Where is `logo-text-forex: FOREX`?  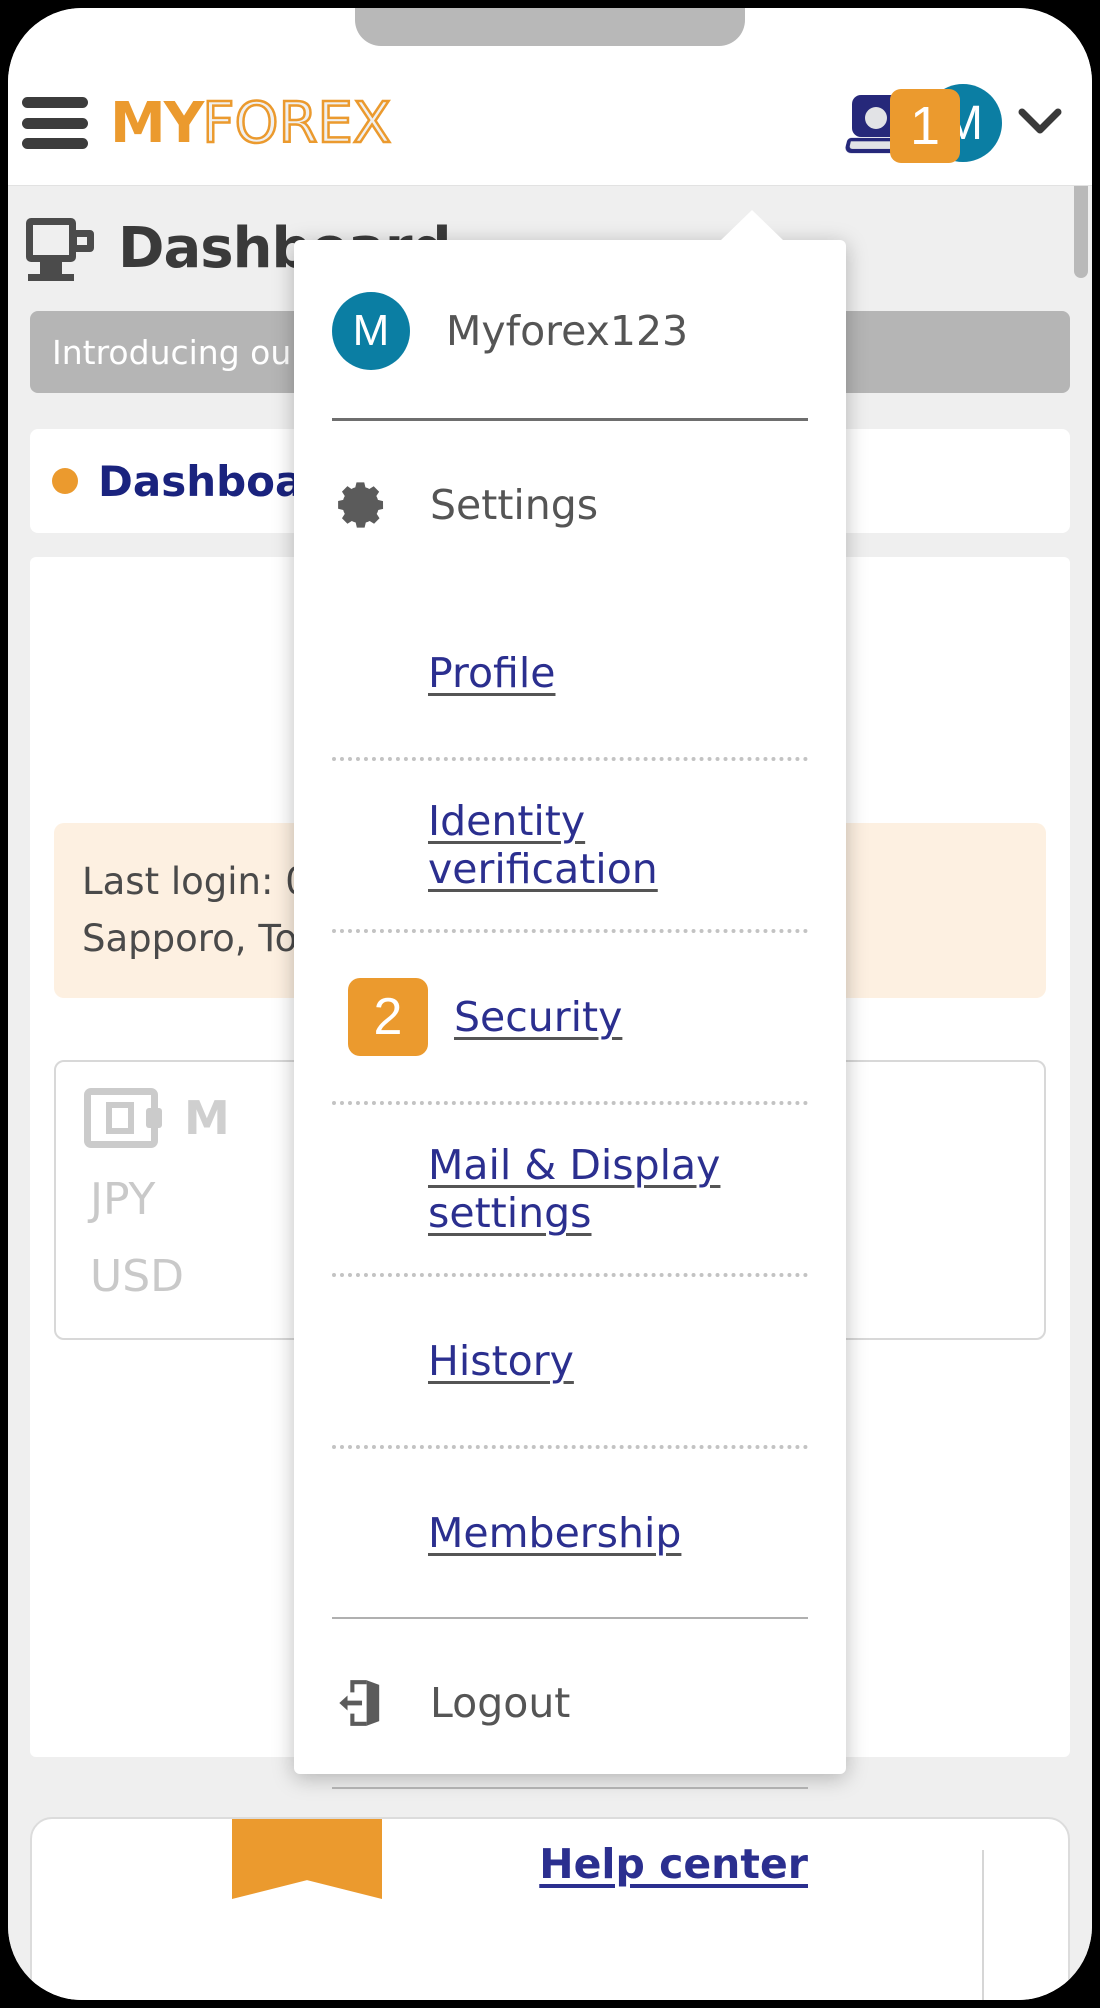 logo-text-forex: FOREX is located at coordinates (296, 123).